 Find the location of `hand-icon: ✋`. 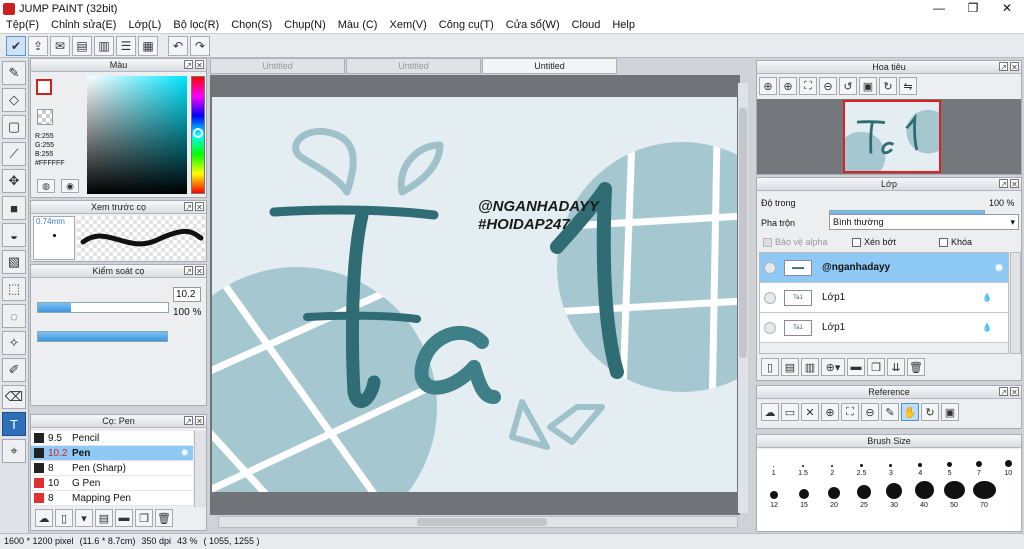

hand-icon: ✋ is located at coordinates (910, 412).